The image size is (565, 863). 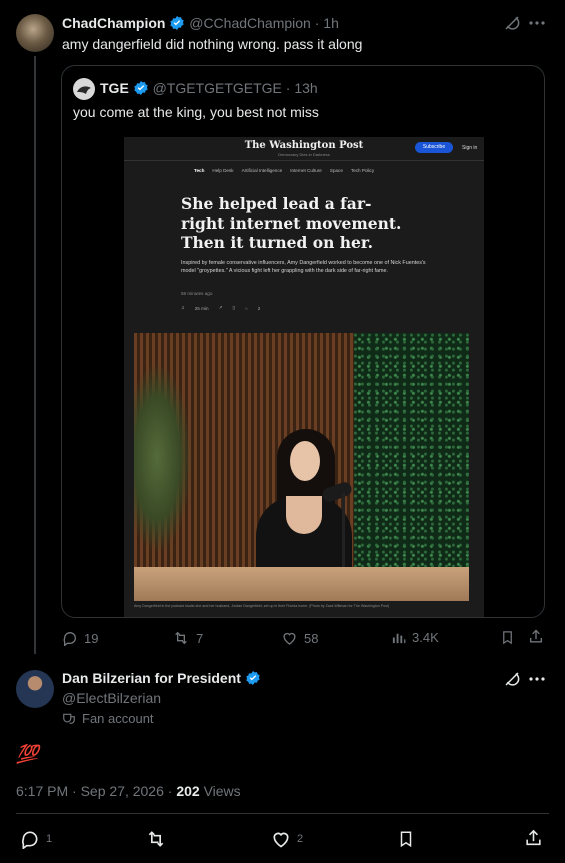 I want to click on thread-line, so click(x=35, y=355).